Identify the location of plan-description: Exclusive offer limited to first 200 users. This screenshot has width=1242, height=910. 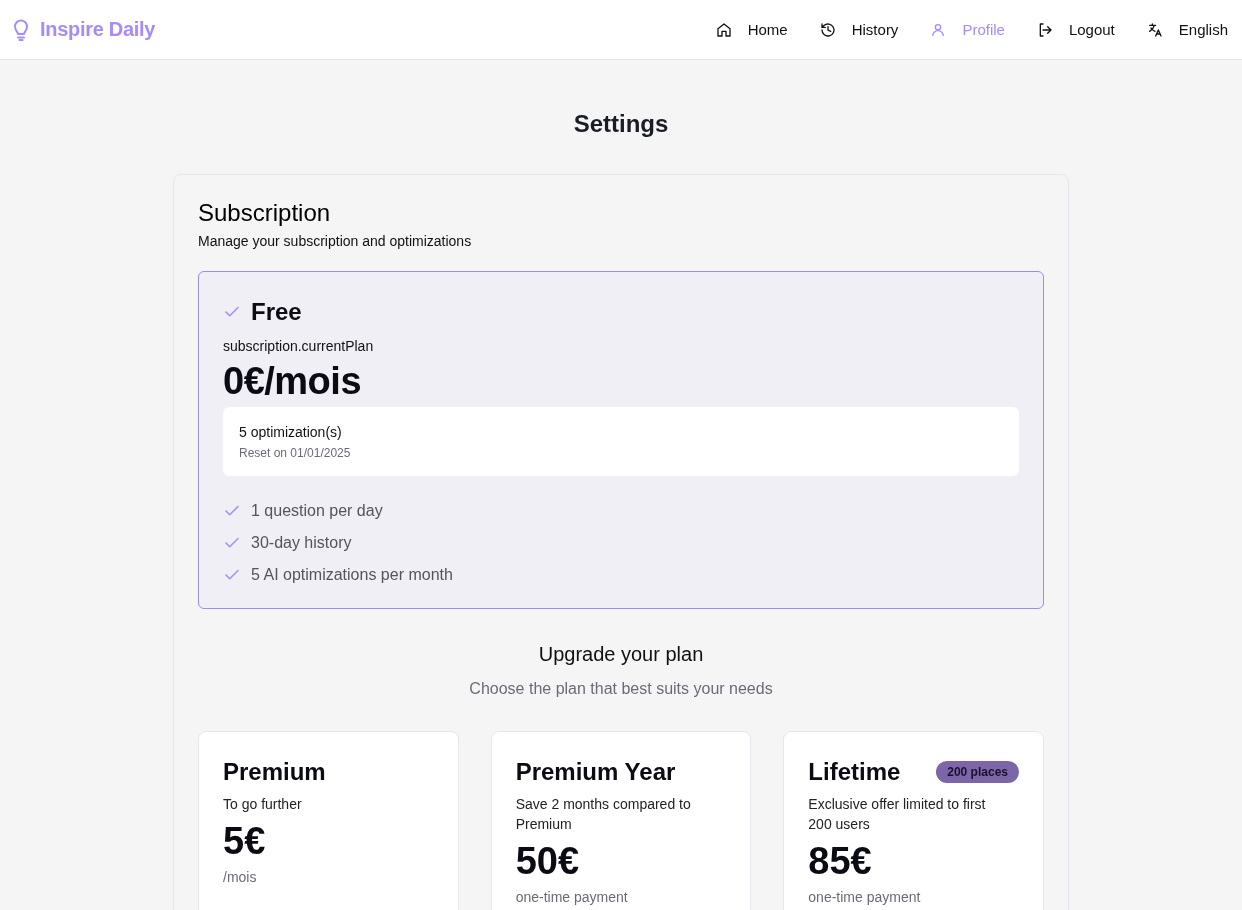
(897, 814).